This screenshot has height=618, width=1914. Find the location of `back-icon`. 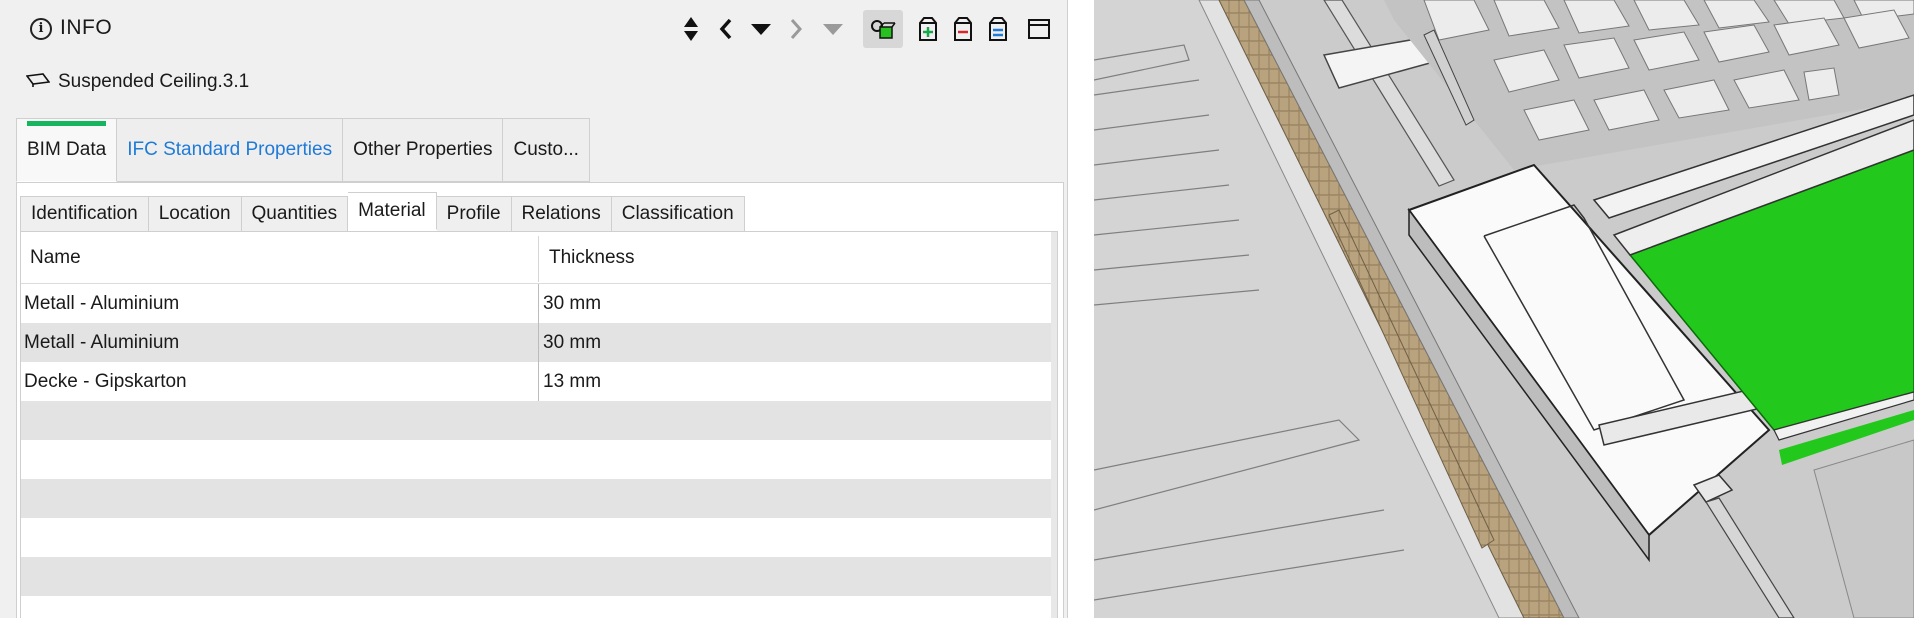

back-icon is located at coordinates (726, 29).